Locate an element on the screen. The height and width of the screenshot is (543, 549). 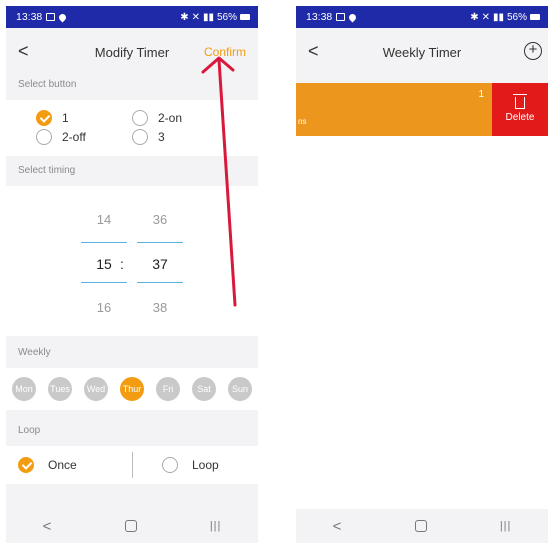
day-thur: Thur is located at coordinates (132, 389).